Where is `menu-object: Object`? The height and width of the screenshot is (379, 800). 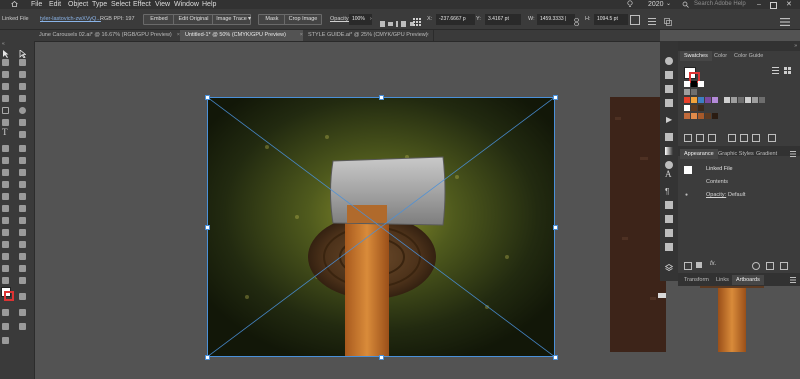 menu-object: Object is located at coordinates (78, 4).